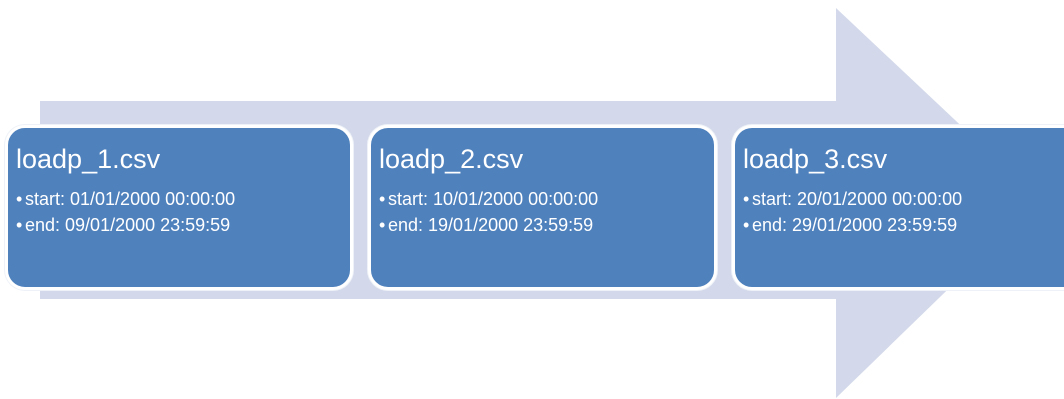  Describe the element at coordinates (491, 225) in the screenshot. I see `end-text: end: 19/01/2000 23:59:59` at that location.